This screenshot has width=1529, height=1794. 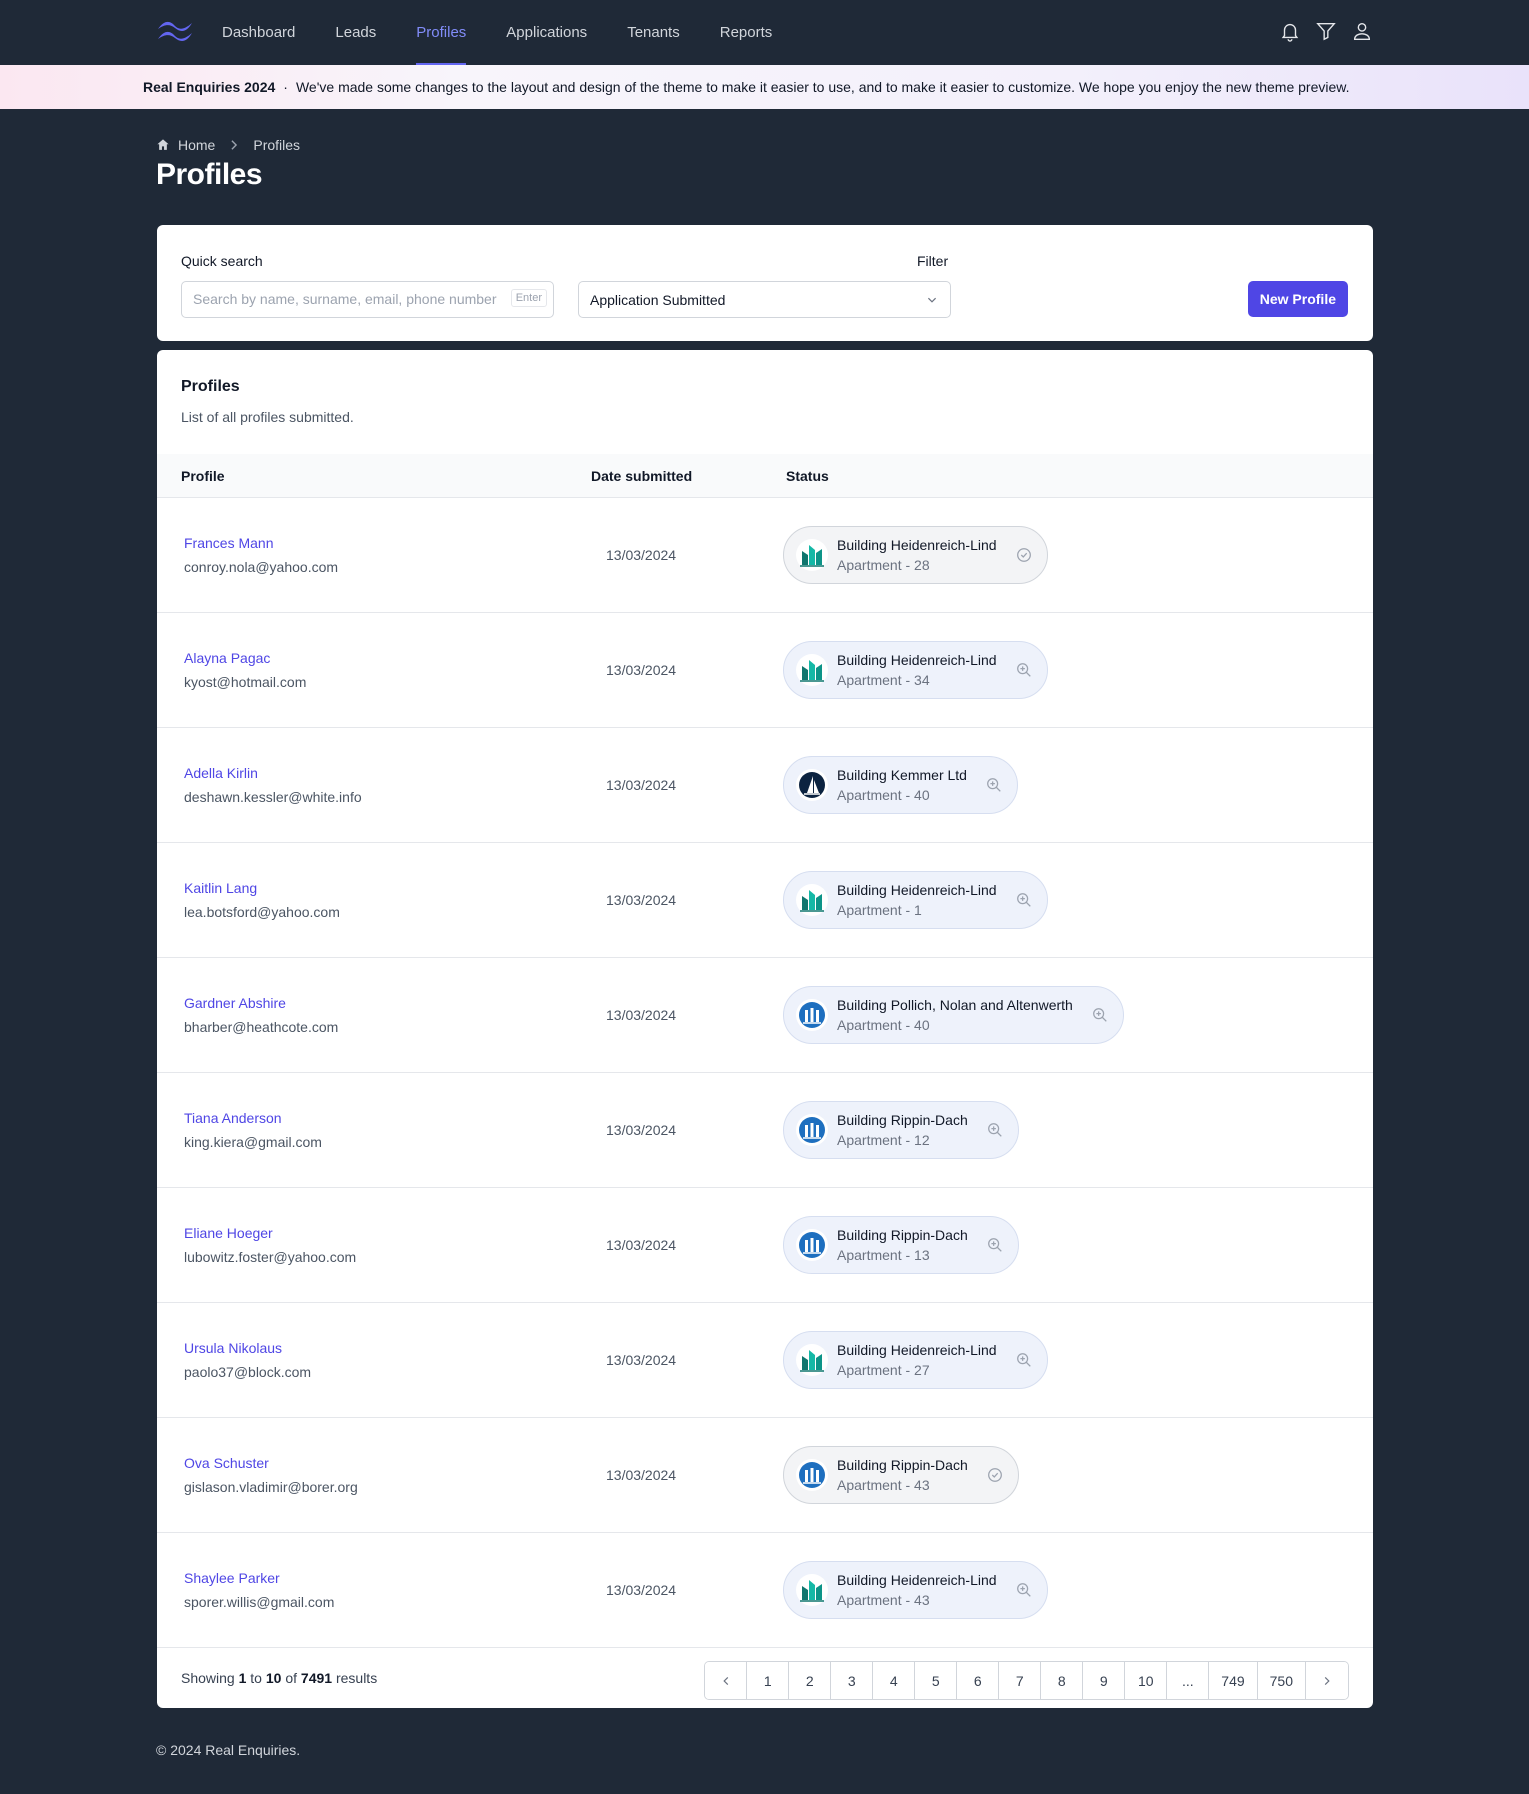 What do you see at coordinates (915, 900) in the screenshot?
I see `status-pill: Building Heidenreich-Lind Apartment - 1` at bounding box center [915, 900].